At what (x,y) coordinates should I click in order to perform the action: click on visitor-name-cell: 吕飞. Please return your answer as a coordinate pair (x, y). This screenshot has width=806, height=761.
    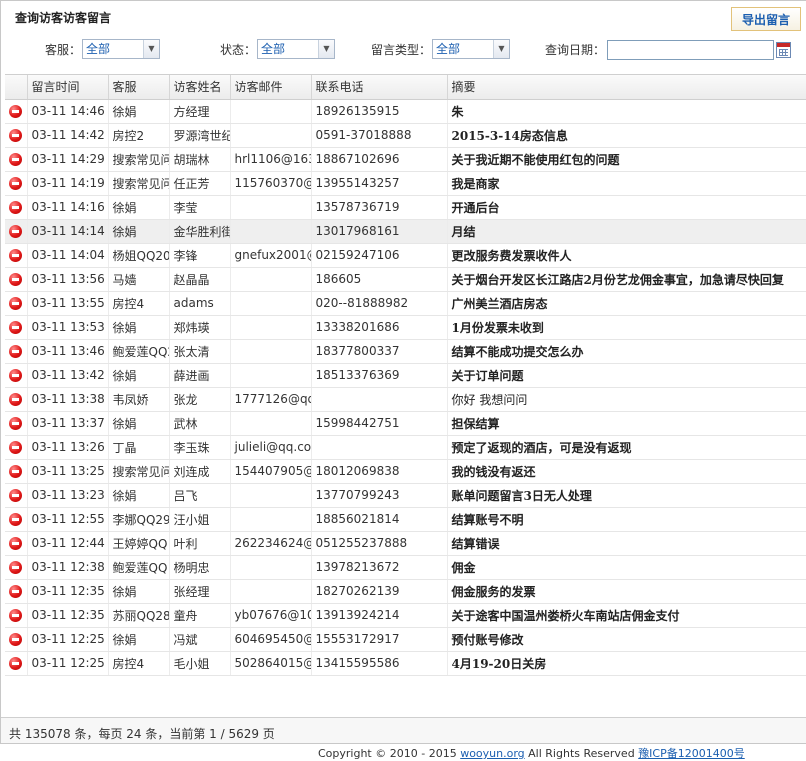
    Looking at the image, I should click on (200, 495).